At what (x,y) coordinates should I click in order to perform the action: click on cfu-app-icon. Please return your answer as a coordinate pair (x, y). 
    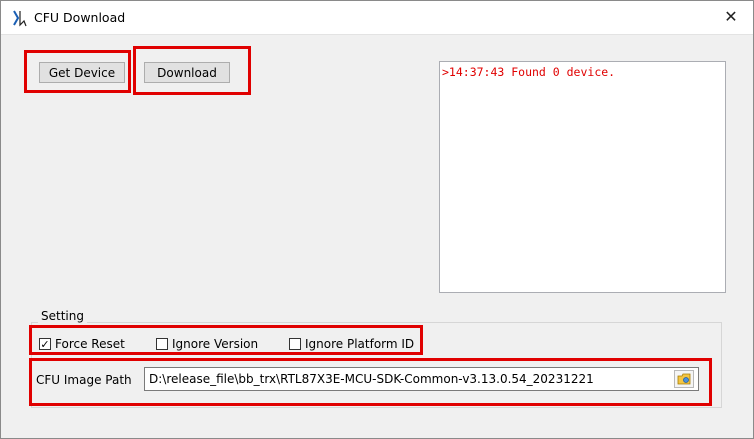
    Looking at the image, I should click on (20, 18).